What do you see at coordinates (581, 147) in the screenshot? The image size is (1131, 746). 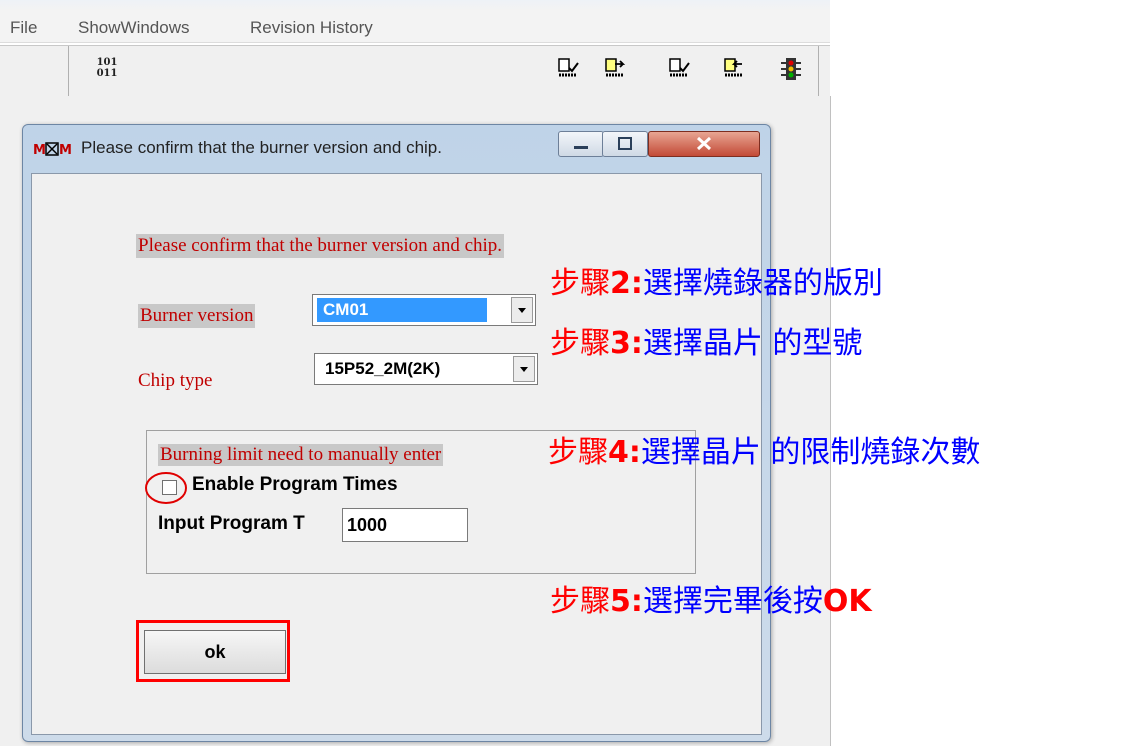 I see `minimize-icon` at bounding box center [581, 147].